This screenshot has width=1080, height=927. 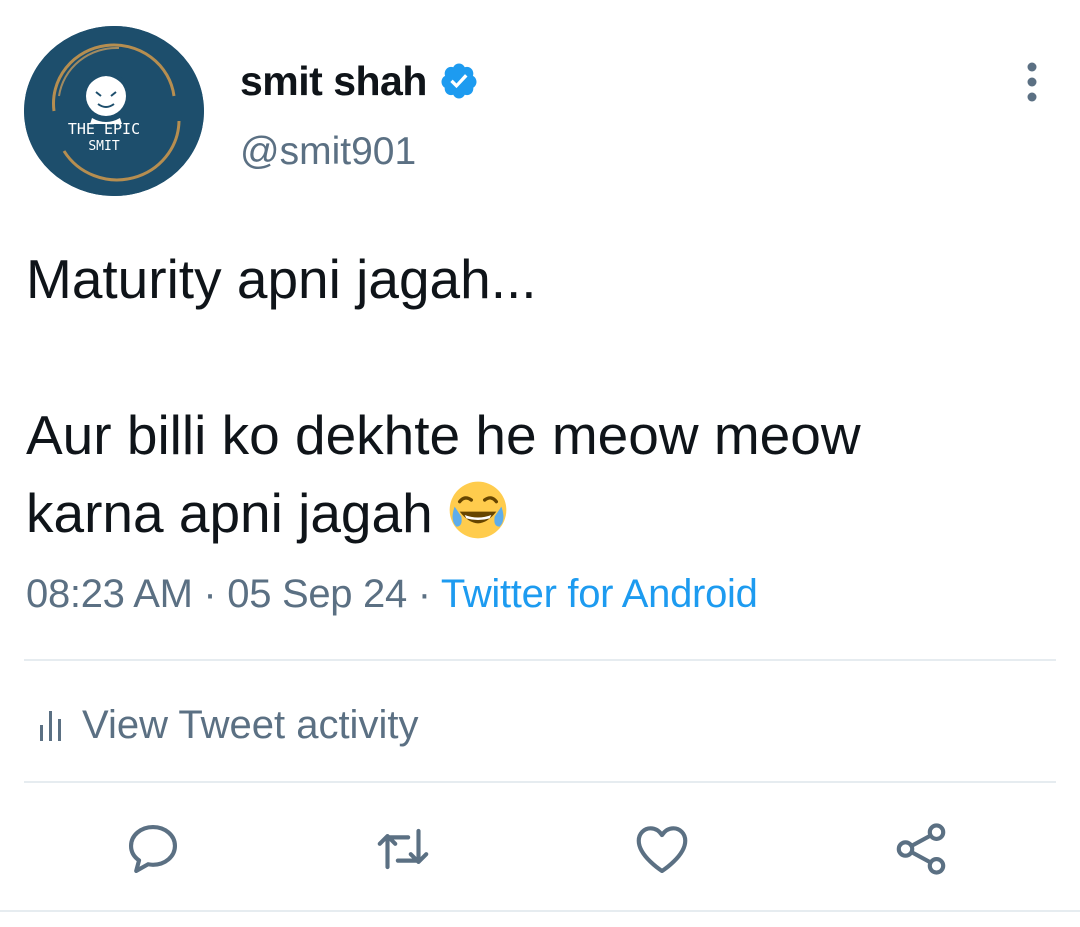 I want to click on avatar: THE EPIC SMIT, so click(x=114, y=111).